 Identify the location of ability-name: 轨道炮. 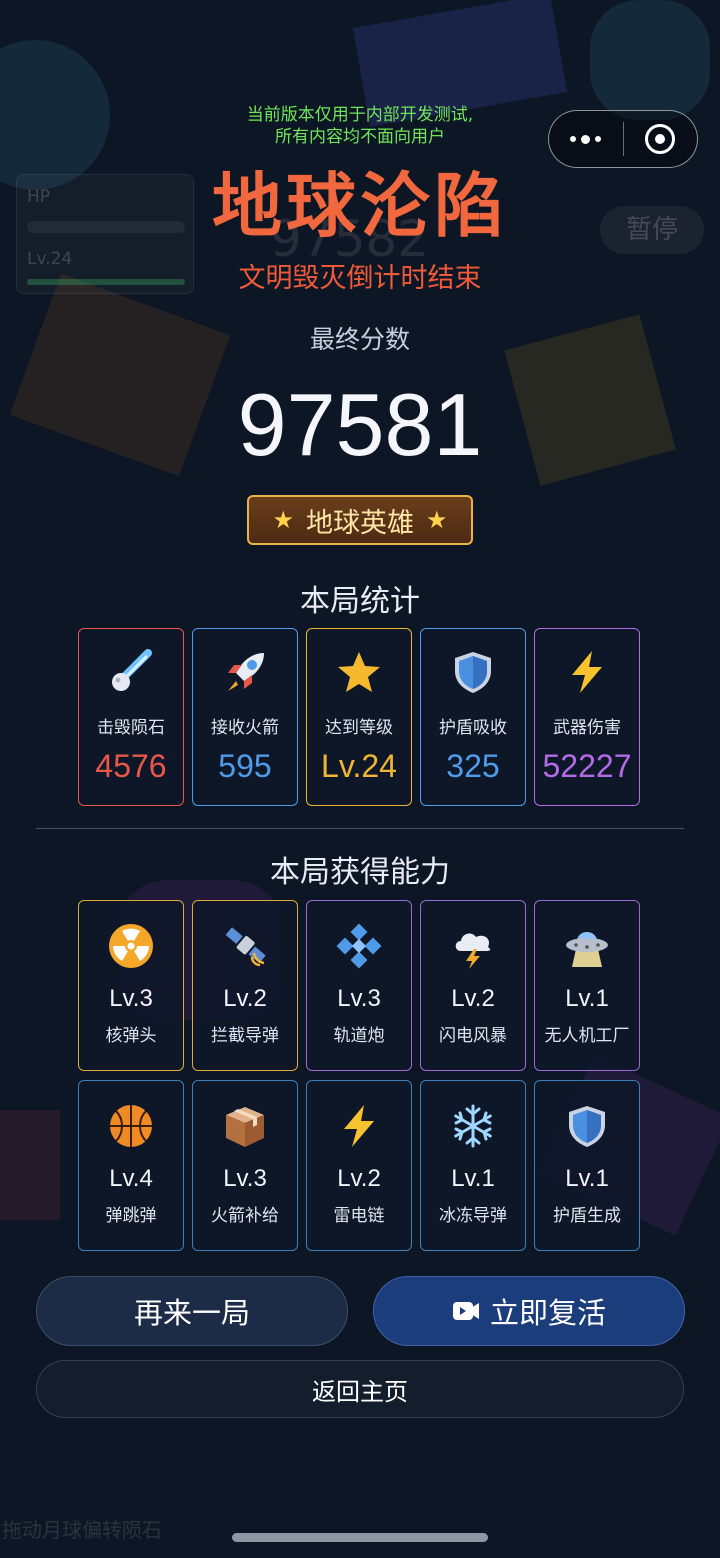
(359, 1036).